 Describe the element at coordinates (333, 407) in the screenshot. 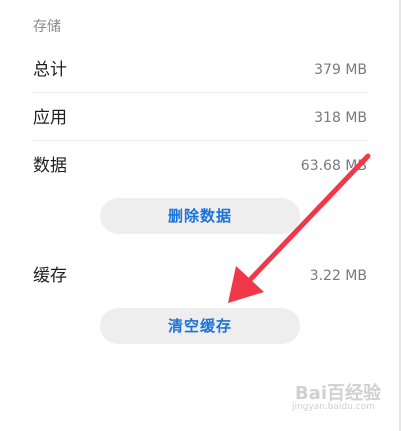

I see `watermark-url: jingyan.baidu.com` at that location.